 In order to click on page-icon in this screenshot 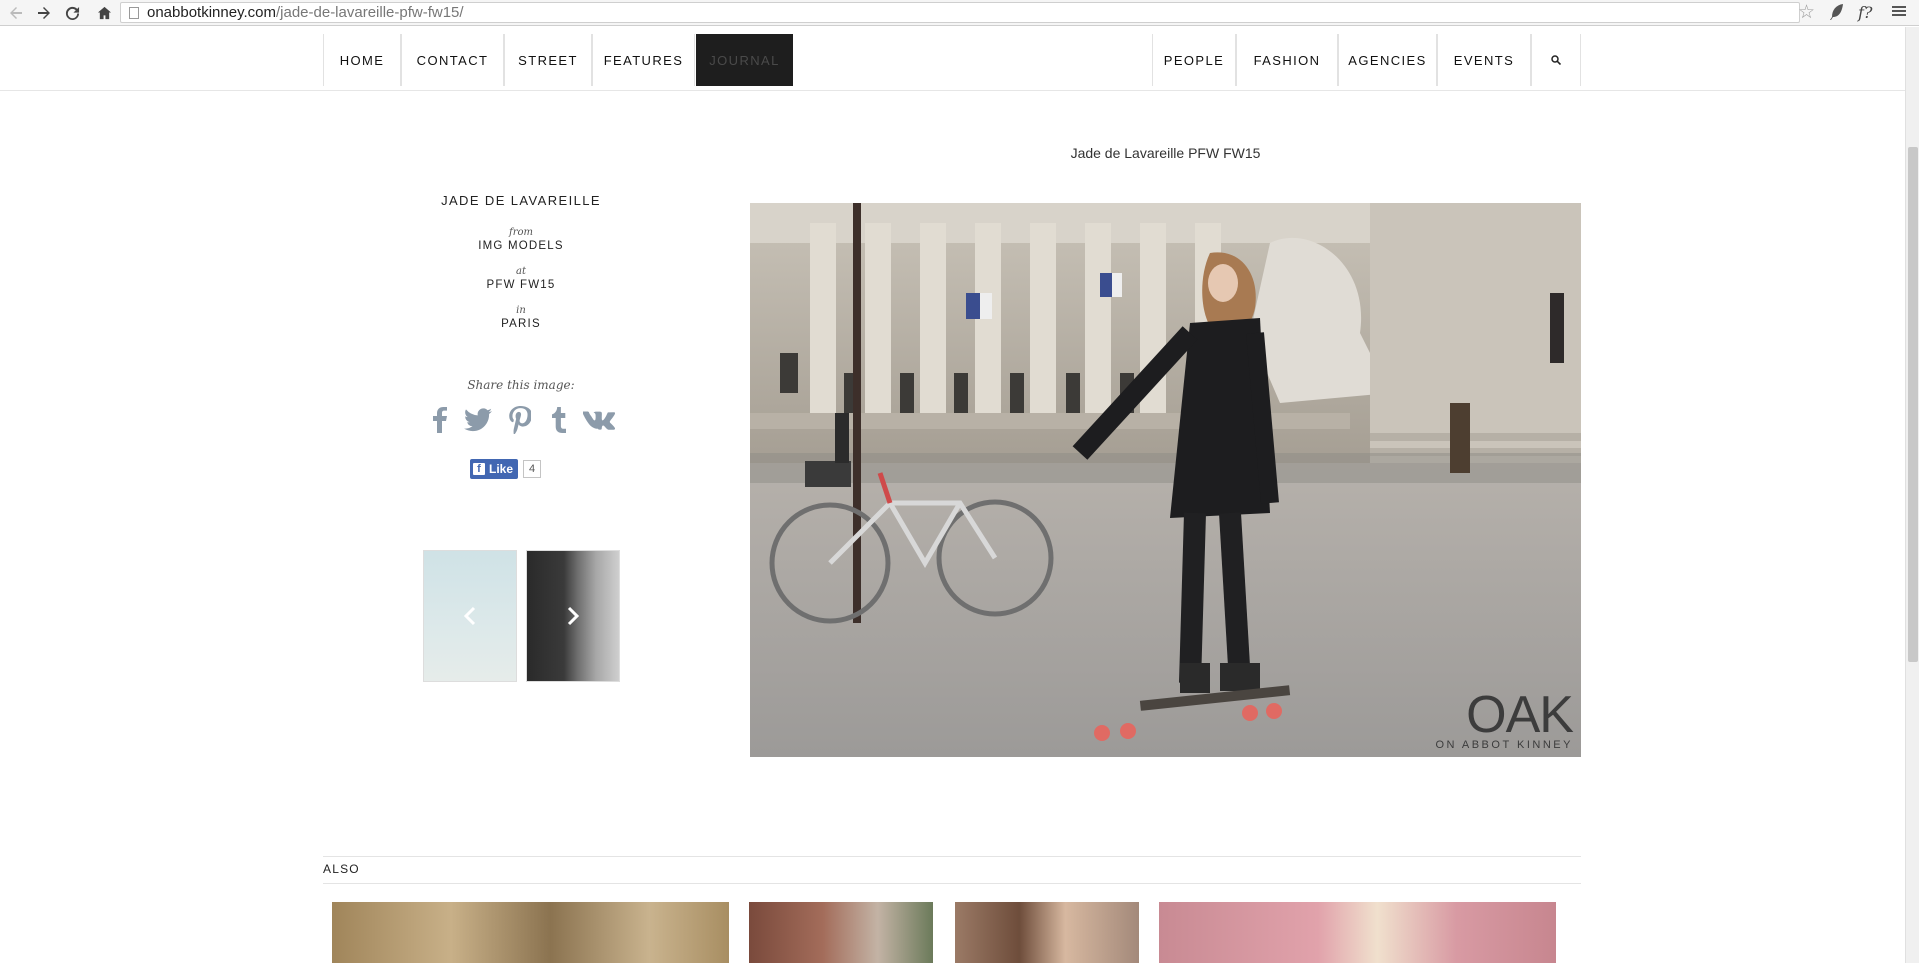, I will do `click(134, 13)`.